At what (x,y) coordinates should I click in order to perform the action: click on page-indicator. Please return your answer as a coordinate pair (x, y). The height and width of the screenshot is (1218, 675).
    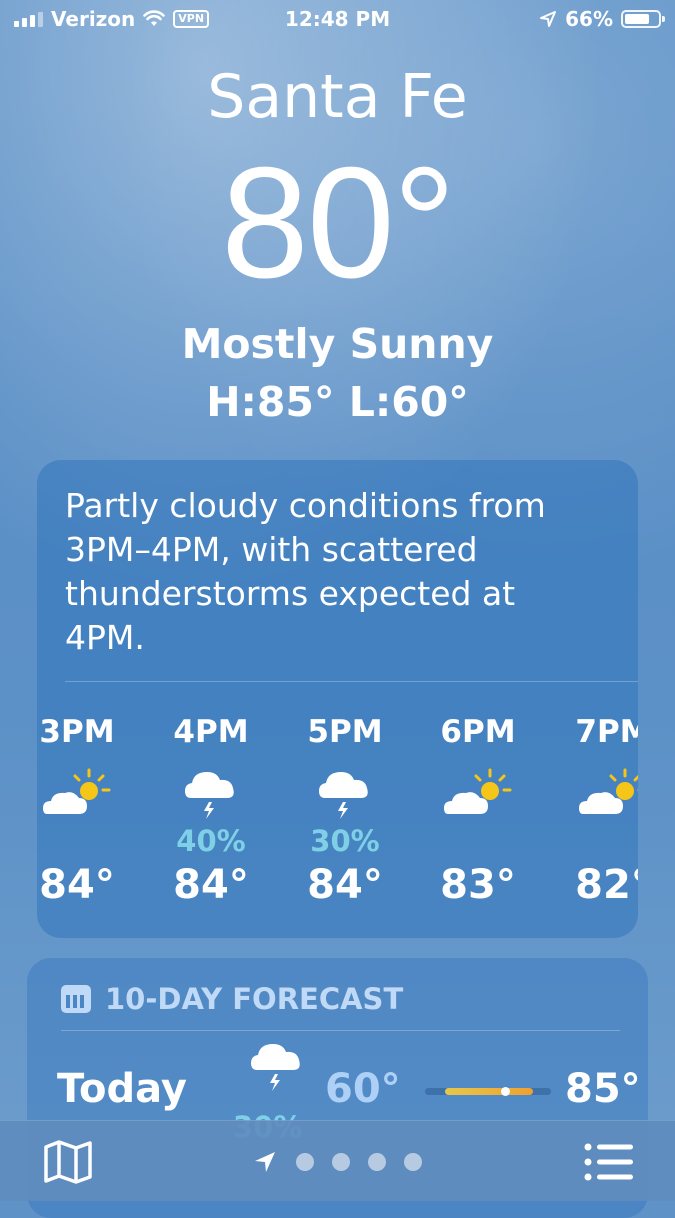
    Looking at the image, I should click on (337, 1162).